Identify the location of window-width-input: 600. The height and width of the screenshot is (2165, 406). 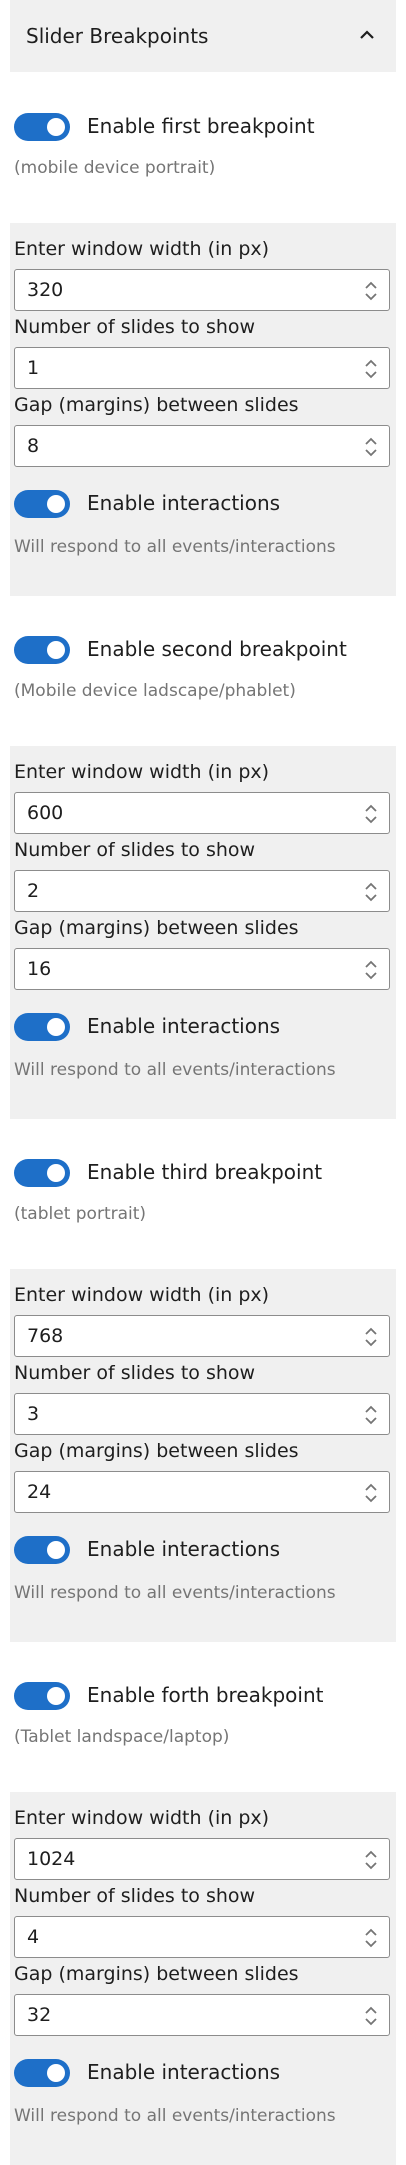
(202, 813).